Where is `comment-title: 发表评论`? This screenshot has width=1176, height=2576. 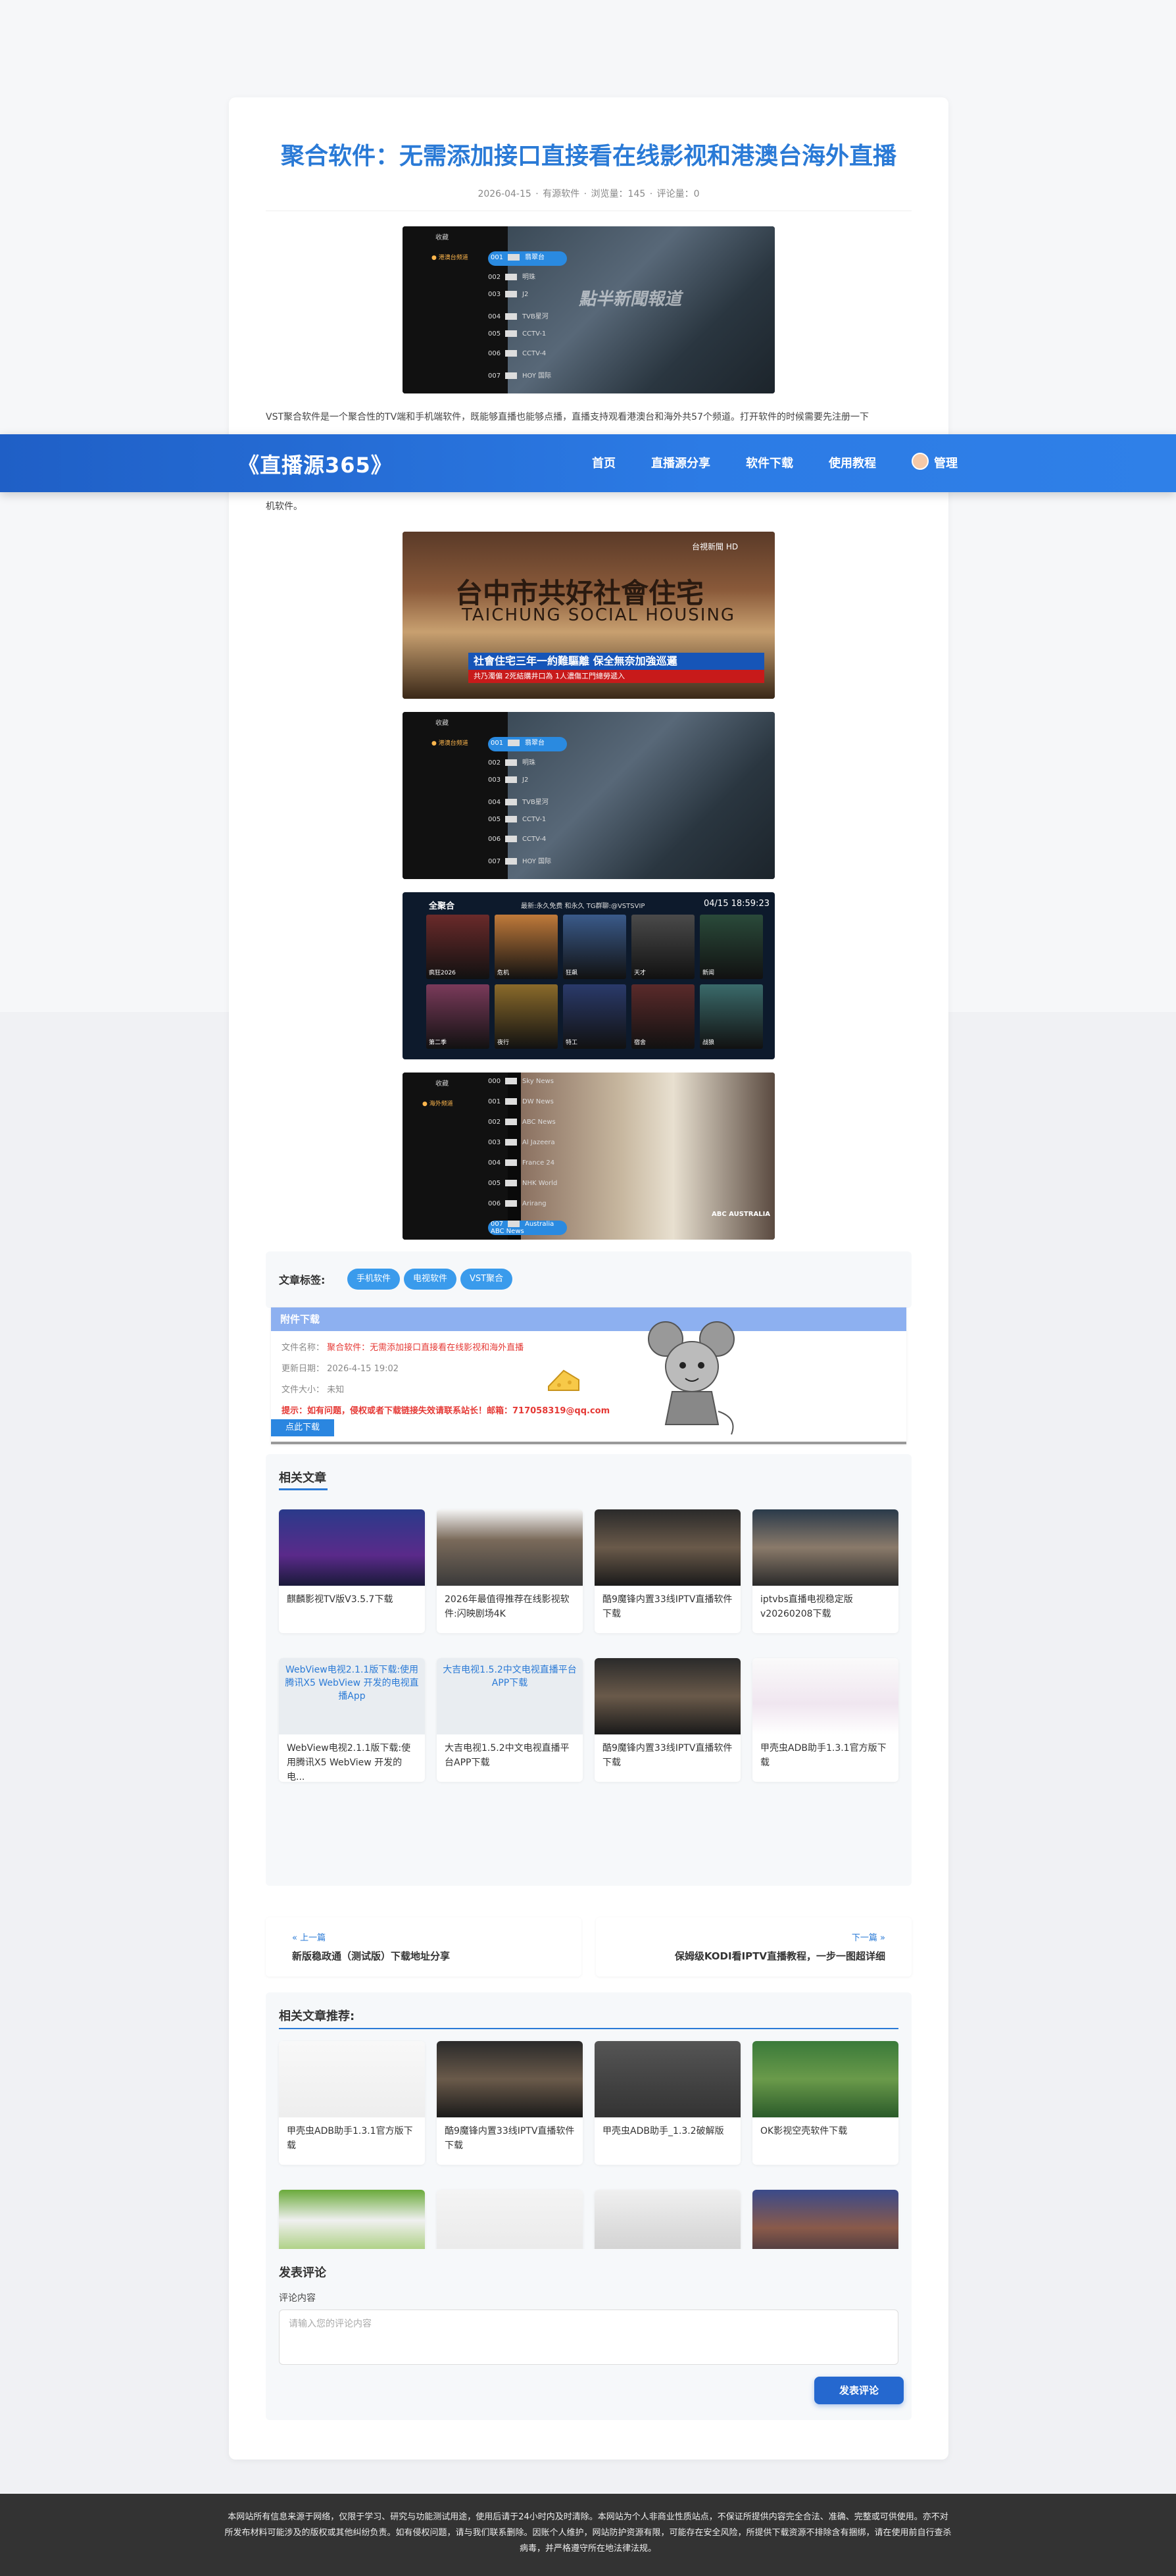
comment-title: 发表评论 is located at coordinates (303, 2273).